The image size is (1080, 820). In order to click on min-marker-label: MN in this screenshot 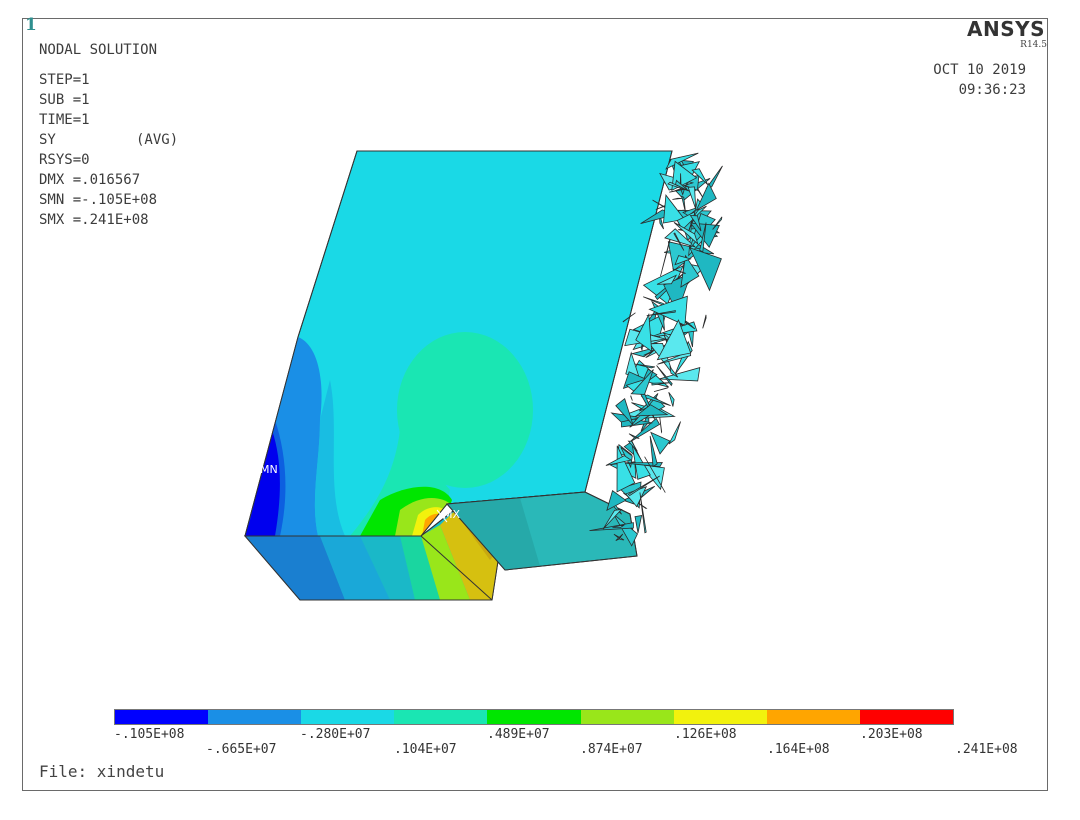, I will do `click(269, 469)`.